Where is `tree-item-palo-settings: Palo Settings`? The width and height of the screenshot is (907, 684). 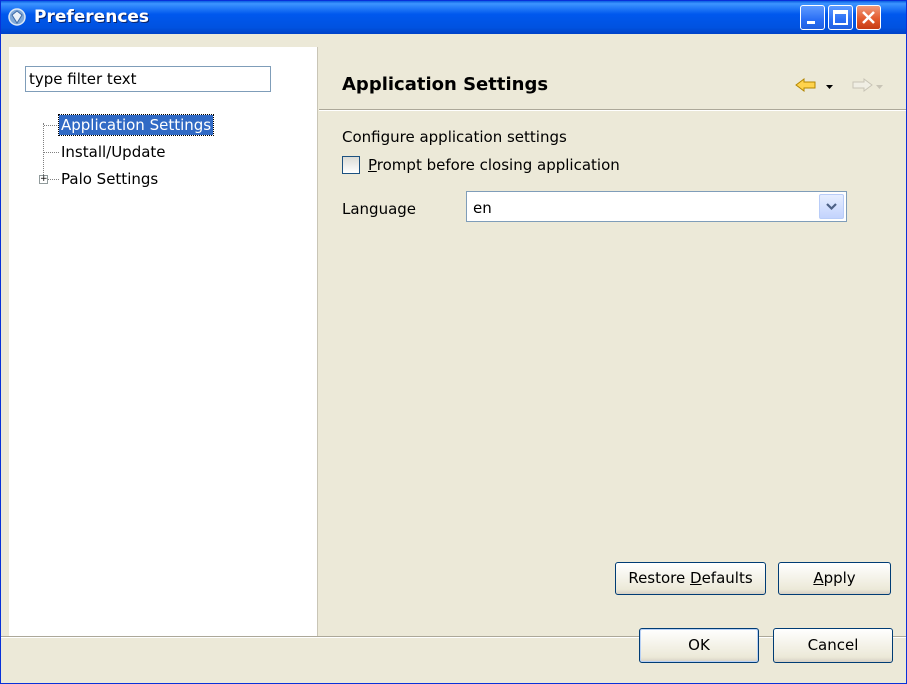 tree-item-palo-settings: Palo Settings is located at coordinates (109, 179).